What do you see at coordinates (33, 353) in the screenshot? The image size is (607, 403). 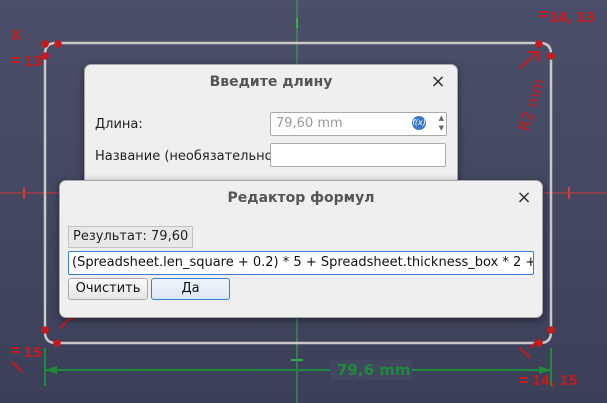 I see `dim-left-bottom: 15` at bounding box center [33, 353].